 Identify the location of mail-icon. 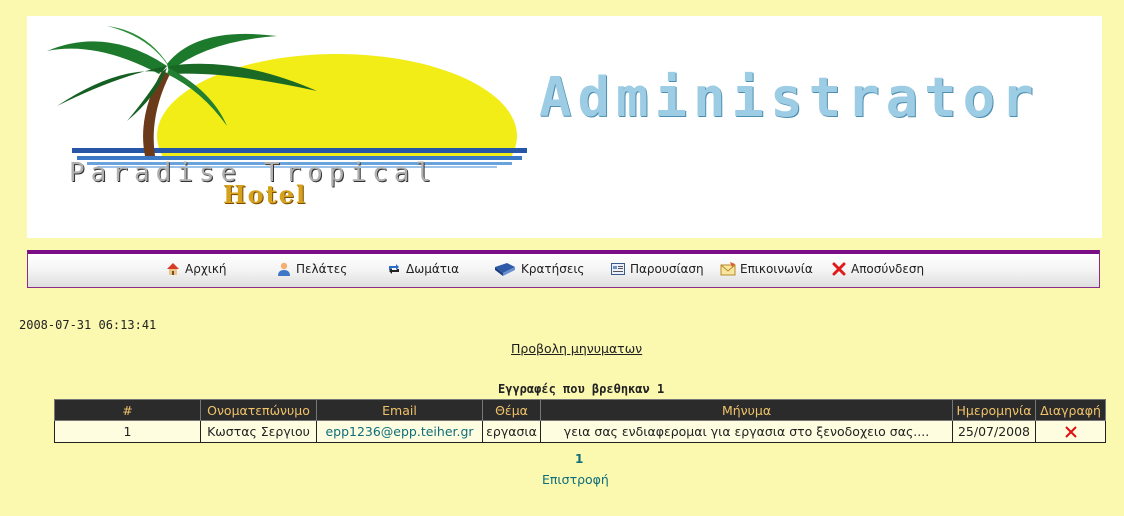
(728, 269).